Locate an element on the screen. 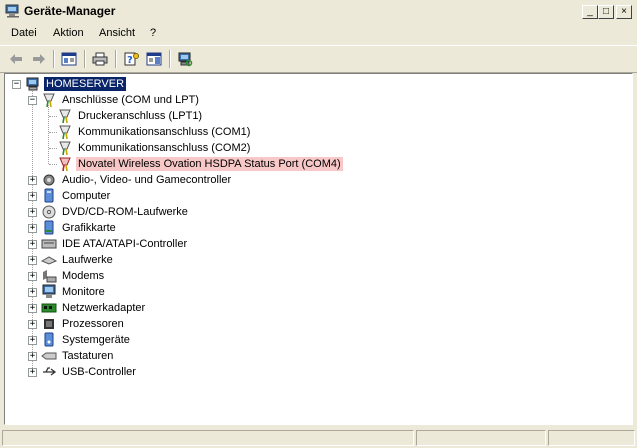  tree-item-label: Tastaturen is located at coordinates (88, 356).